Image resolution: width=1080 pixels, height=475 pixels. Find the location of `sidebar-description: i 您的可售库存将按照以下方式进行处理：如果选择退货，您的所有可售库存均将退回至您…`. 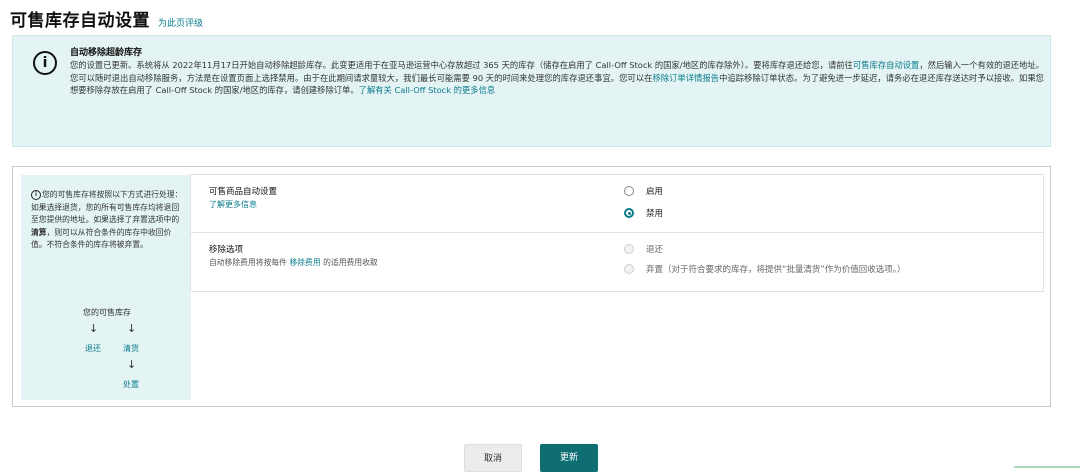

sidebar-description: i 您的可售库存将按照以下方式进行处理：如果选择退货，您的所有可售库存均将退回至您… is located at coordinates (107, 220).